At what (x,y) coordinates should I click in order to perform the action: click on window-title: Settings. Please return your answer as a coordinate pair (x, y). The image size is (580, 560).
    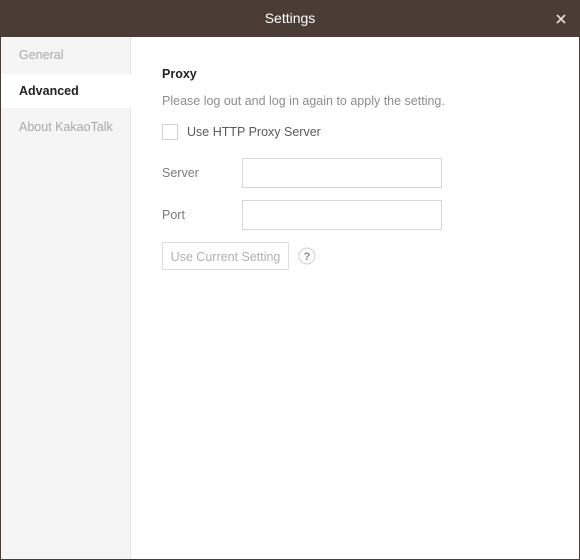
    Looking at the image, I should click on (290, 18).